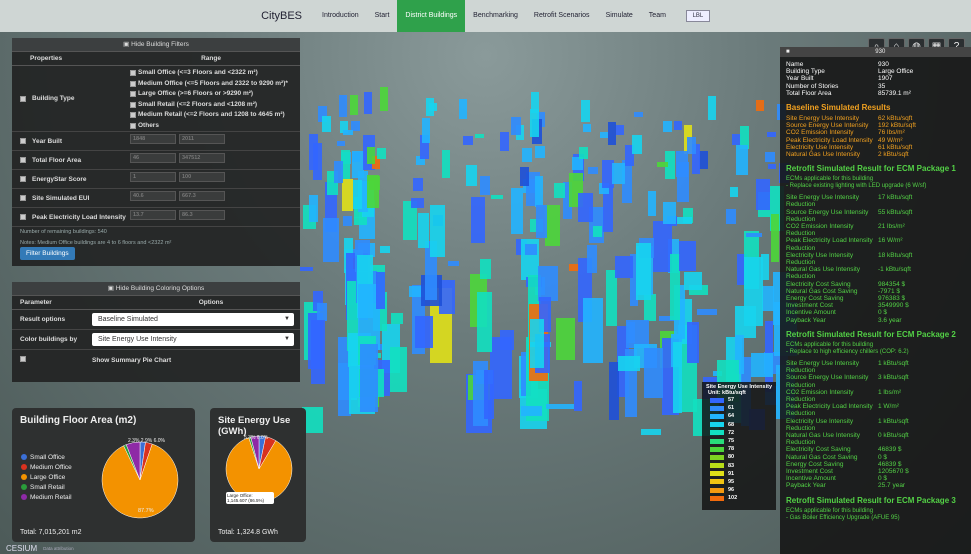 This screenshot has width=971, height=554. Describe the element at coordinates (156, 45) in the screenshot. I see `hide-filters-header: ▣ Hide Building Filters` at that location.